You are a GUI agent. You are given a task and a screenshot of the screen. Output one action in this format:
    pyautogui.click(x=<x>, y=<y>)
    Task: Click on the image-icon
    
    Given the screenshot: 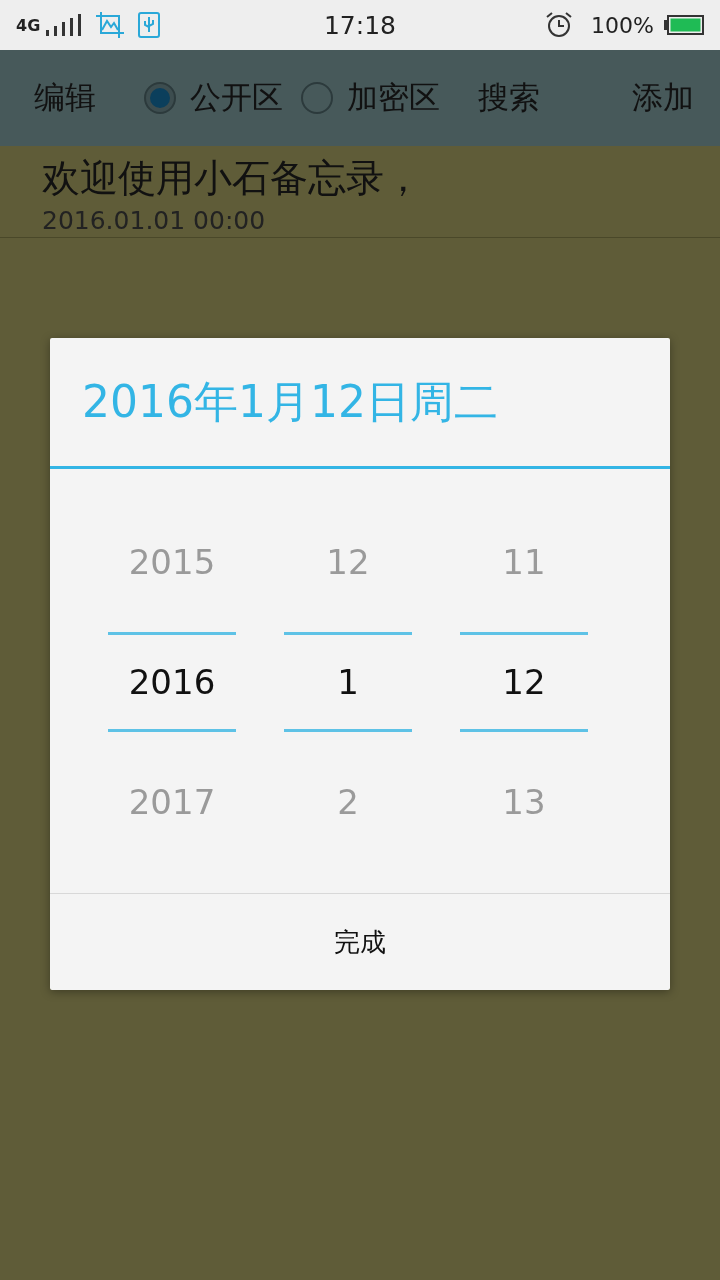 What is the action you would take?
    pyautogui.click(x=110, y=25)
    